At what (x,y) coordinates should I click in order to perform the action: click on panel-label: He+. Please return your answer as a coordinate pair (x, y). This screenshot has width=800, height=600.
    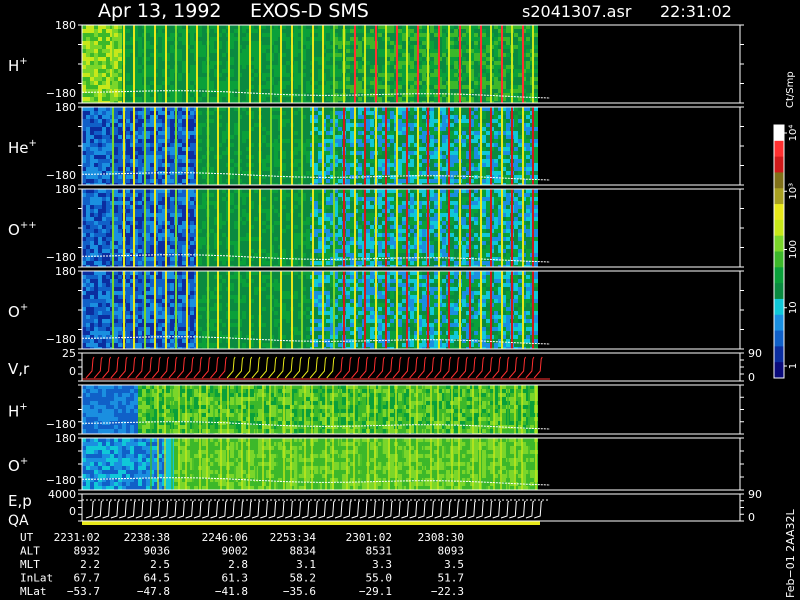
    Looking at the image, I should click on (22, 147).